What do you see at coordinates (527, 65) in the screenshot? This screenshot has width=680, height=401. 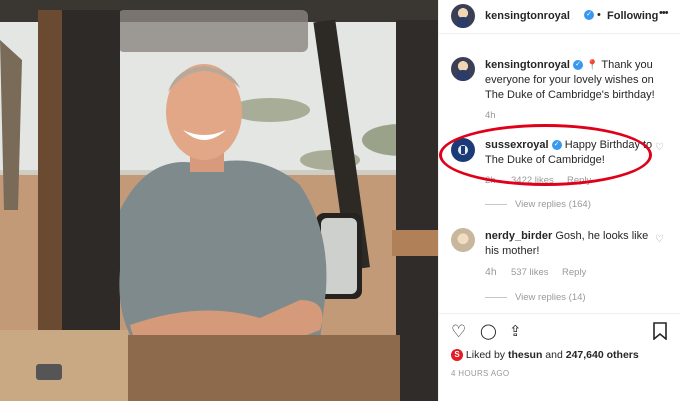 I see `caption-username: kensingtonroyal` at bounding box center [527, 65].